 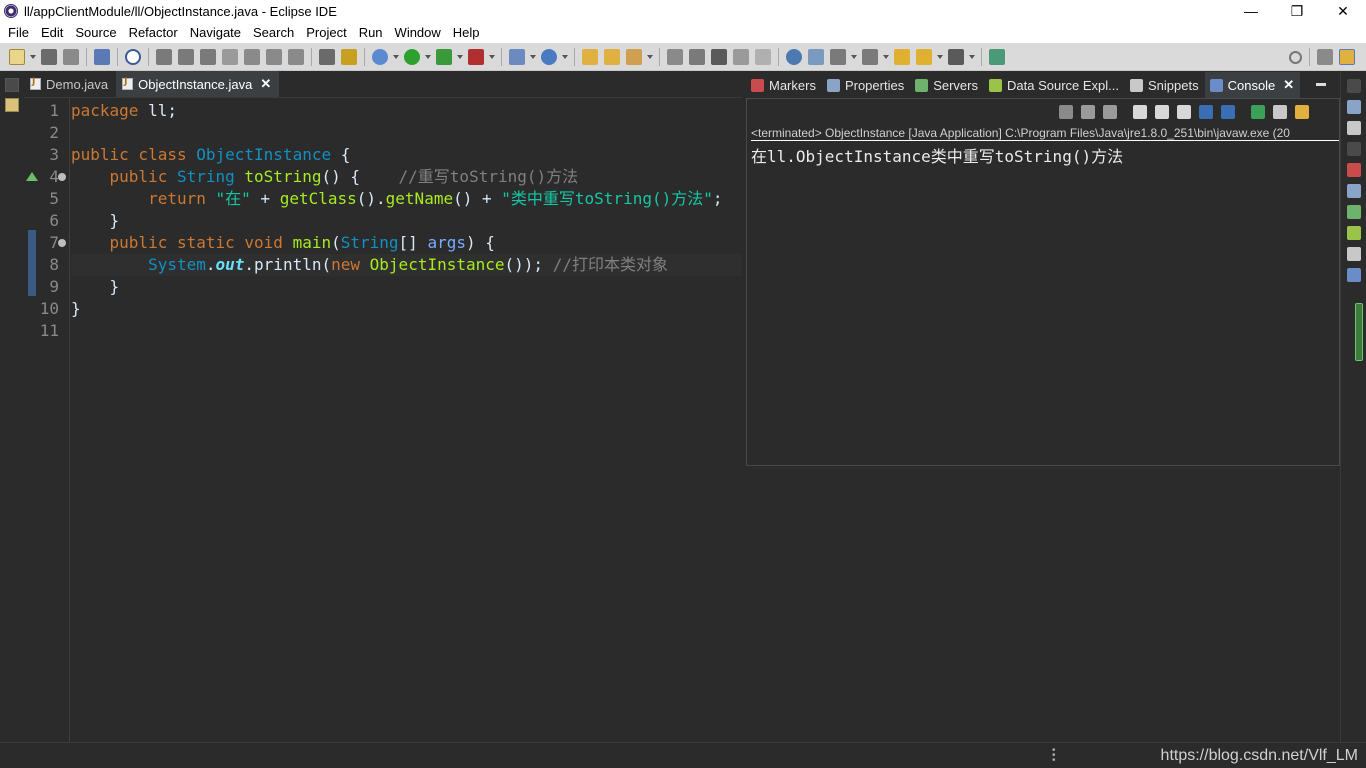 What do you see at coordinates (924, 56) in the screenshot?
I see `back-icon` at bounding box center [924, 56].